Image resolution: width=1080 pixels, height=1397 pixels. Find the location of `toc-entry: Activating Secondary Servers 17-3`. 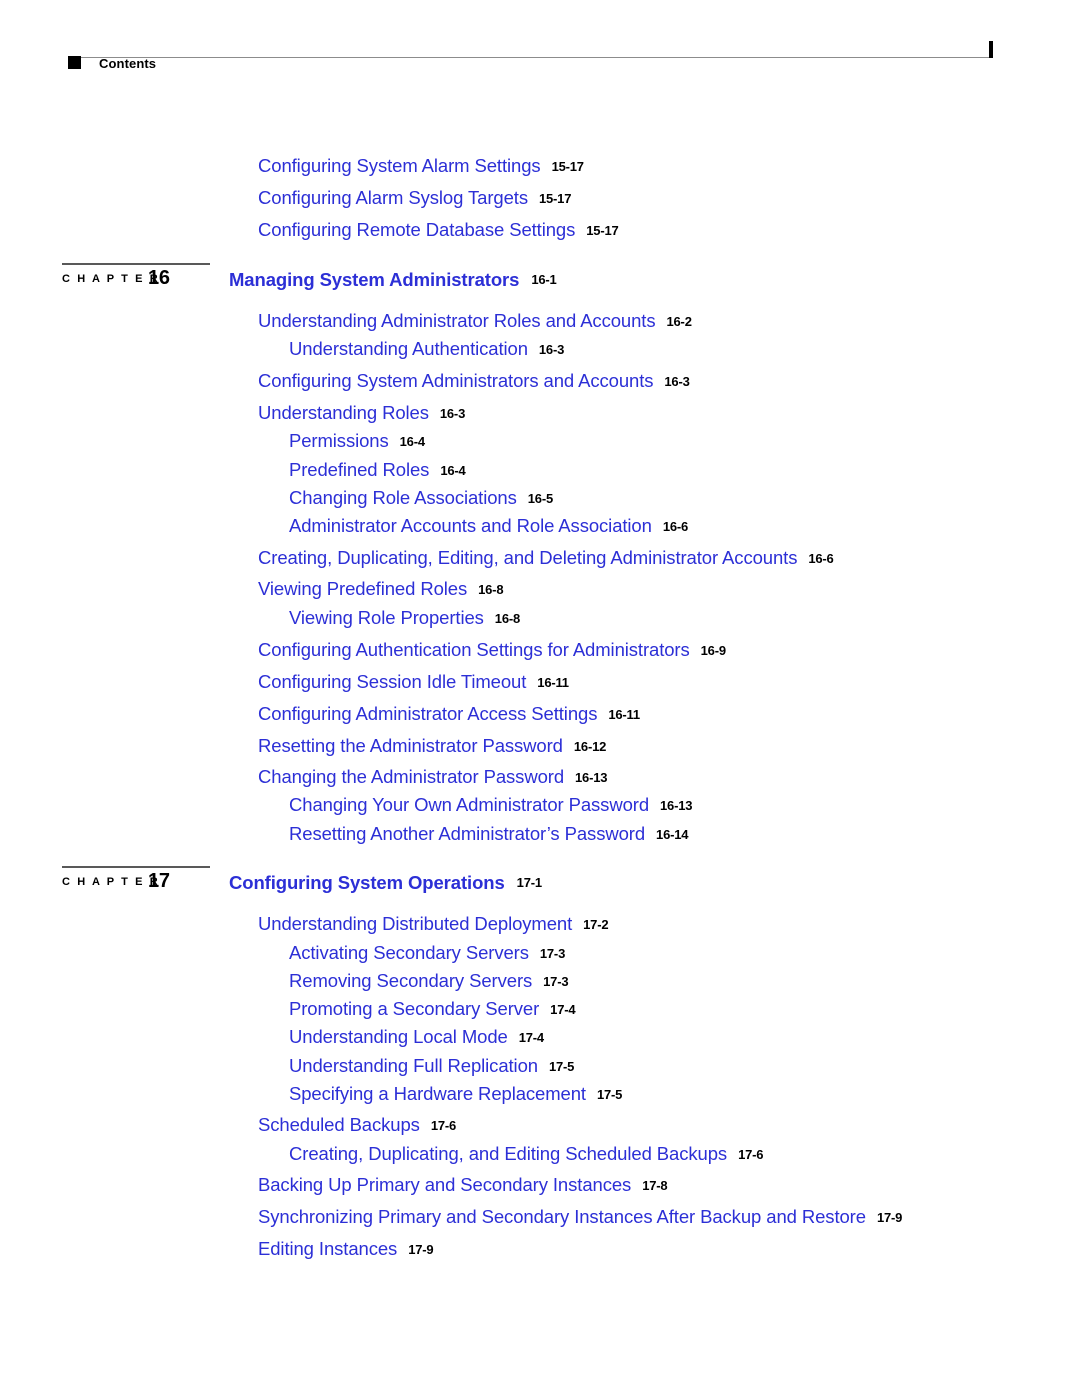

toc-entry: Activating Secondary Servers 17-3 is located at coordinates (427, 953).